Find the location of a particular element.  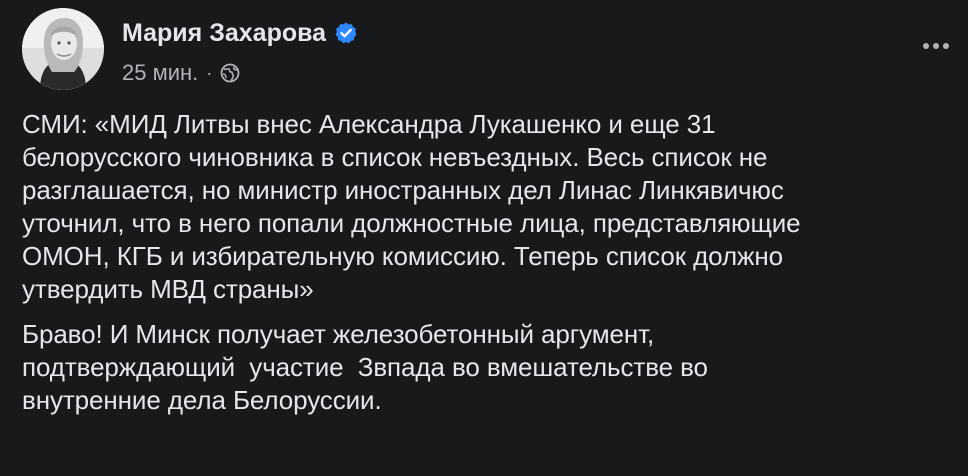

author-row: Мария Захарова is located at coordinates (240, 33).